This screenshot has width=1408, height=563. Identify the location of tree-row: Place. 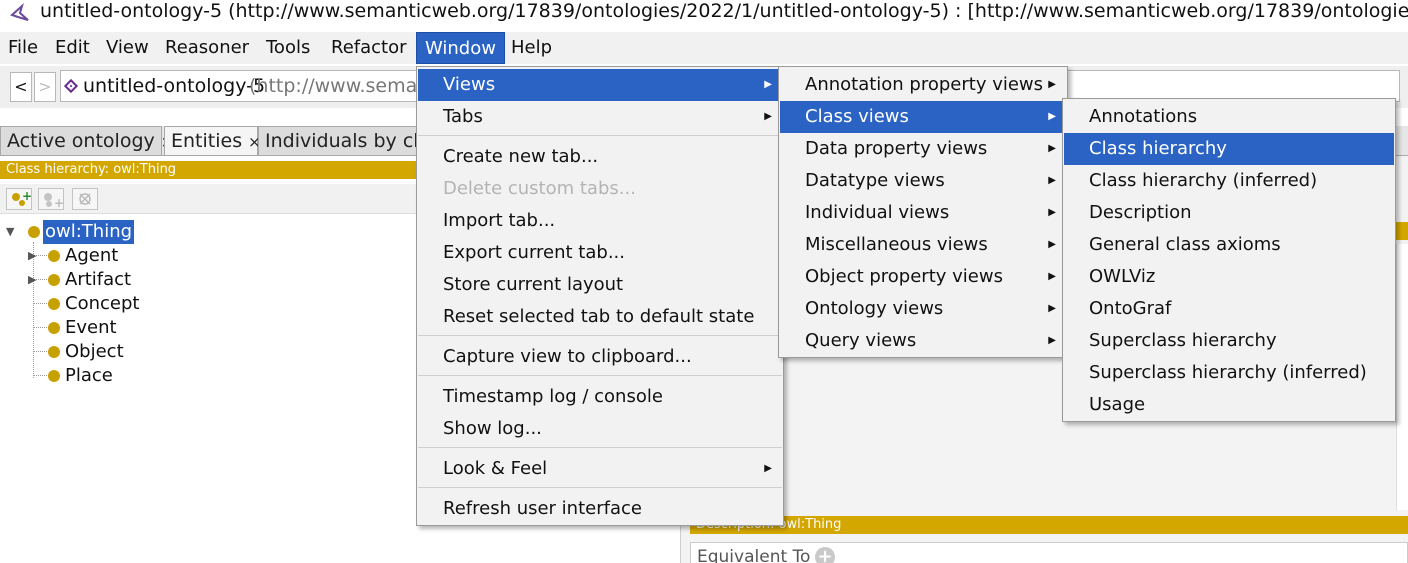
(210, 376).